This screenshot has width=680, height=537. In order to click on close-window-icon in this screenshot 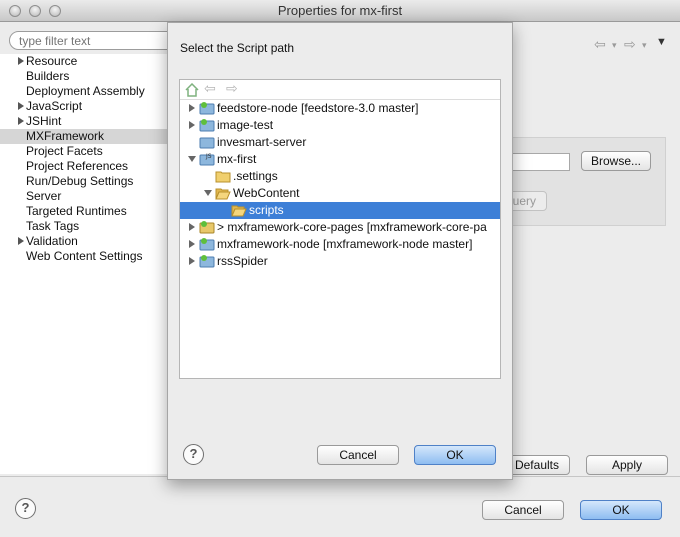, I will do `click(15, 11)`.